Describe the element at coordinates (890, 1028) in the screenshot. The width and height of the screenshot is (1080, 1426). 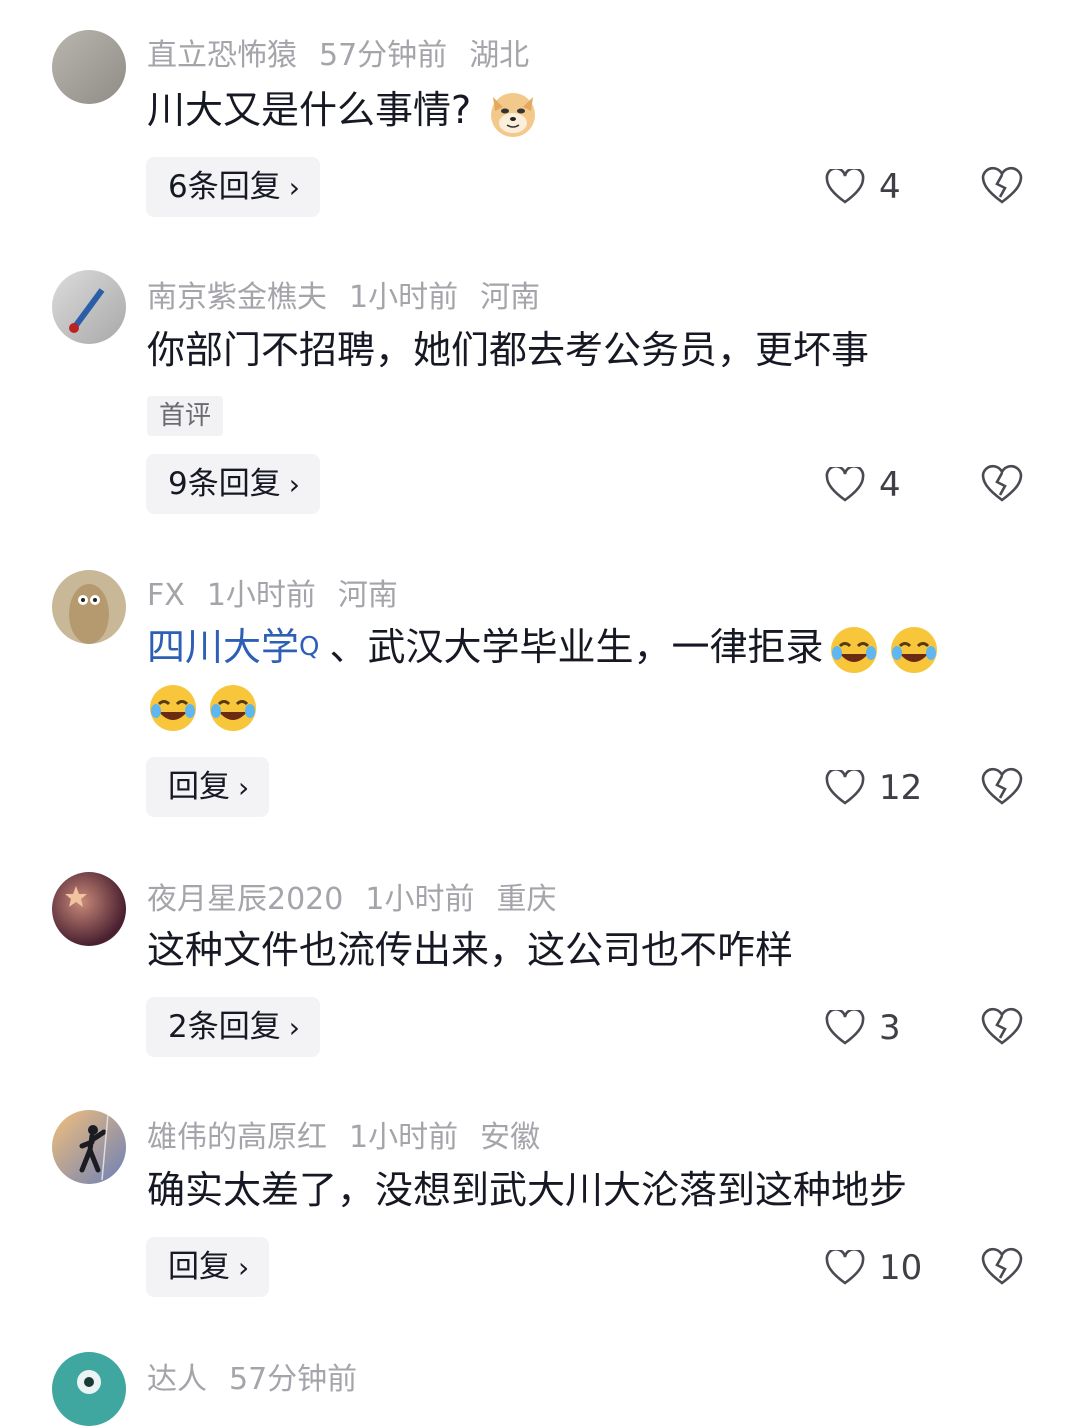
I see `like-count: 3` at that location.